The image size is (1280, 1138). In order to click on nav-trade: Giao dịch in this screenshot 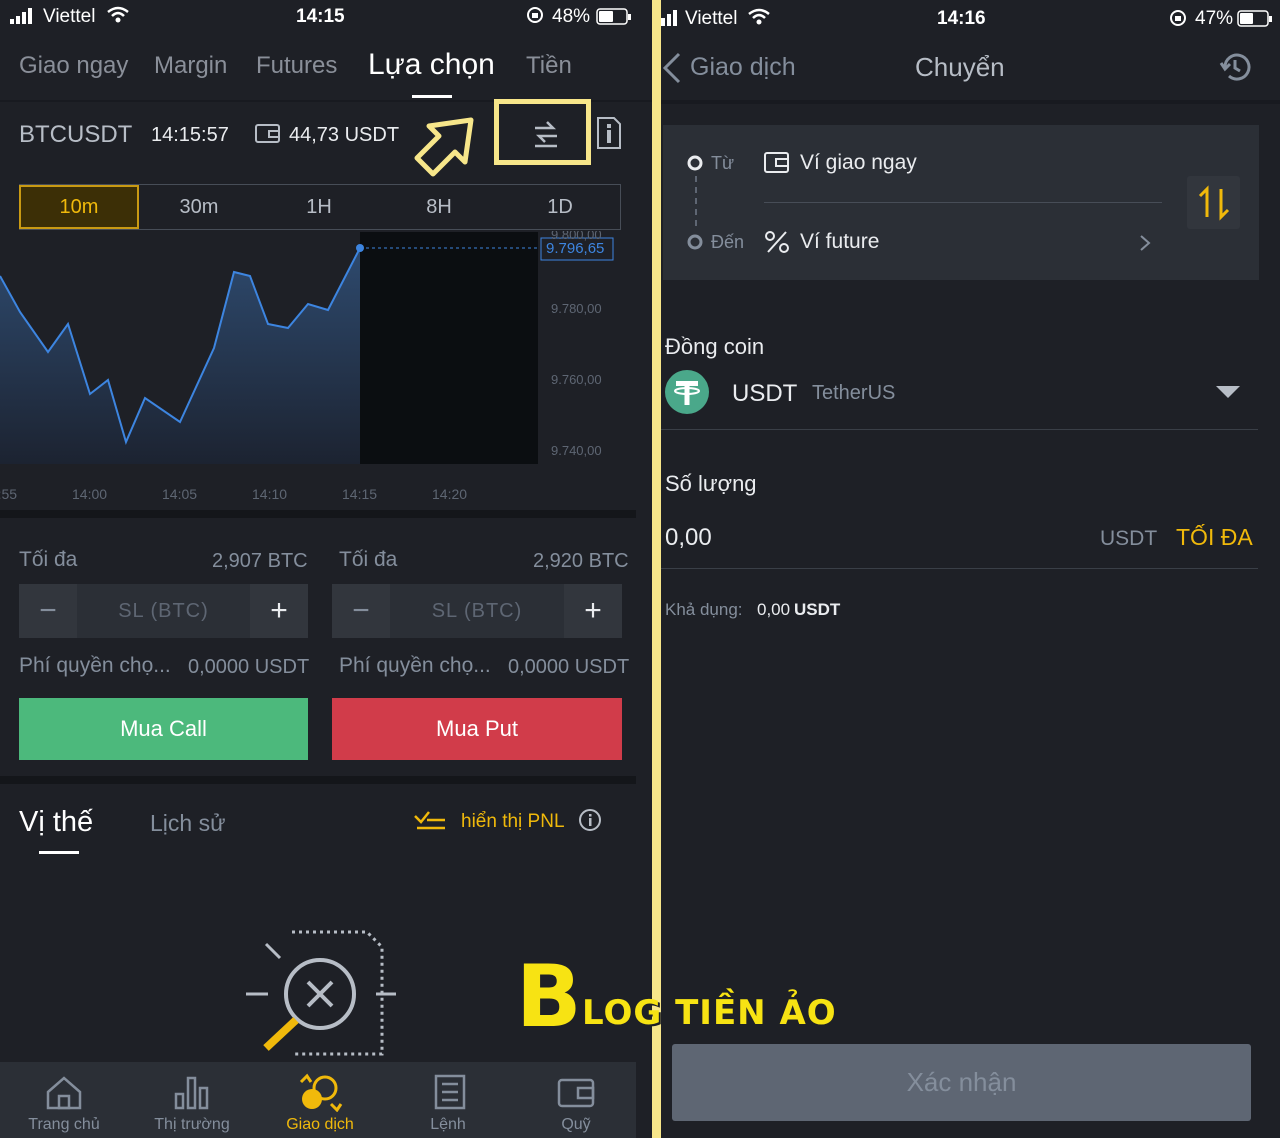, I will do `click(320, 1103)`.